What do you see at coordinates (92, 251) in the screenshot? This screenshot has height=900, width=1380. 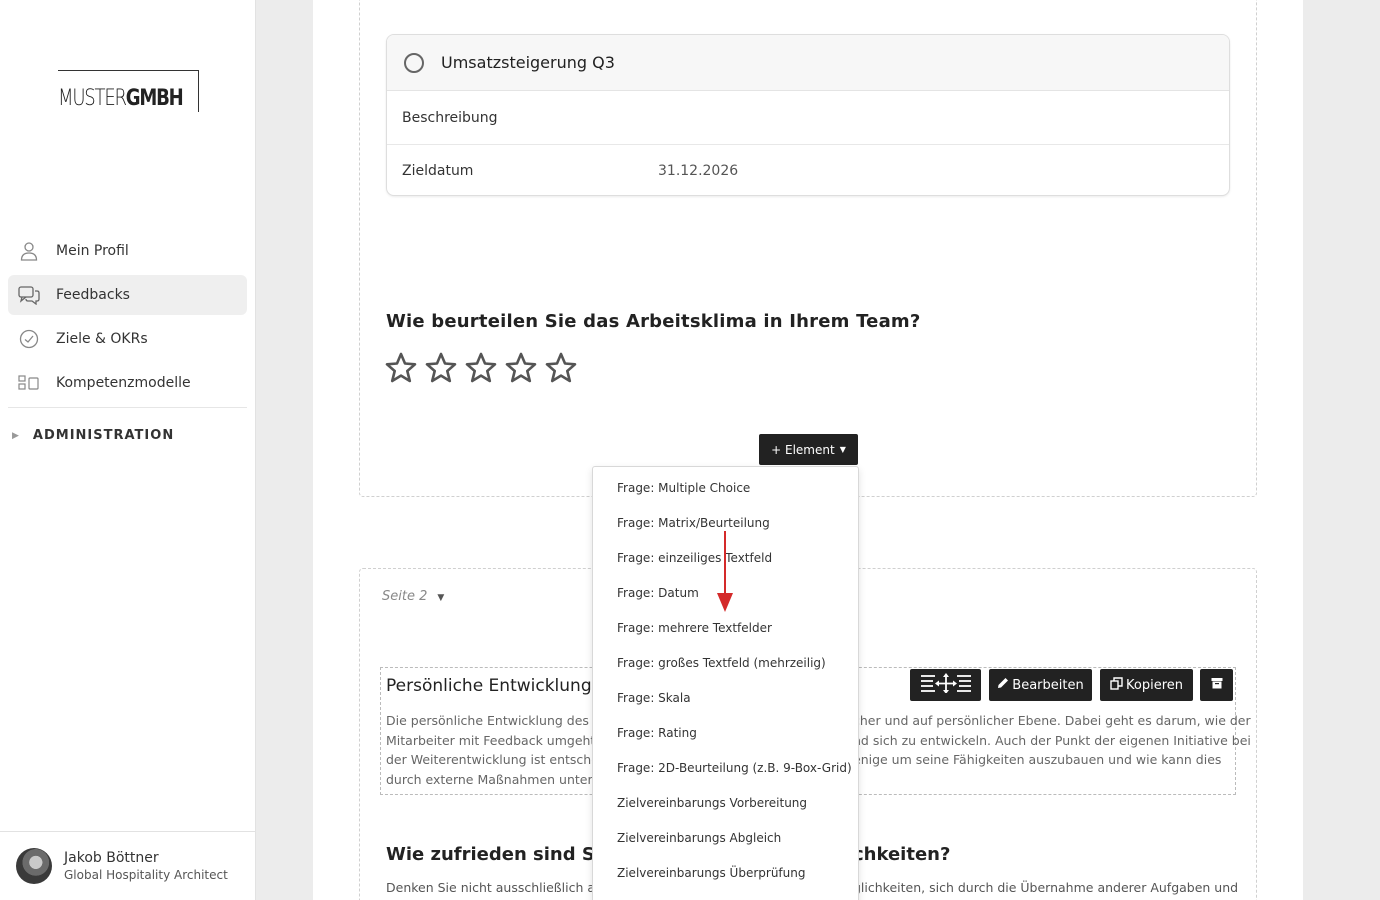 I see `nav-label-profile: Mein Profil` at bounding box center [92, 251].